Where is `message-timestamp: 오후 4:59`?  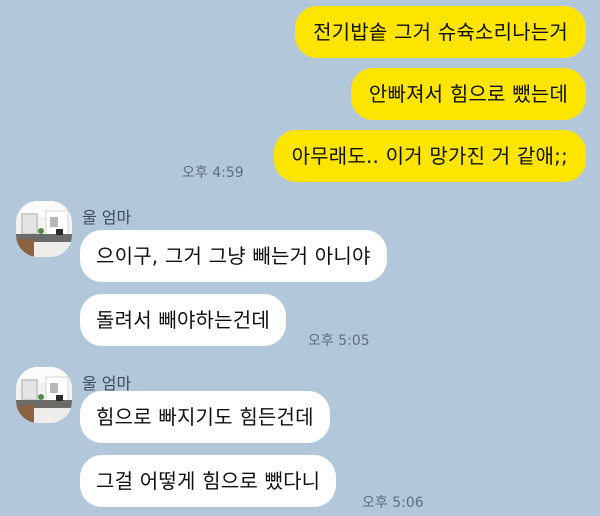
message-timestamp: 오후 4:59 is located at coordinates (213, 173).